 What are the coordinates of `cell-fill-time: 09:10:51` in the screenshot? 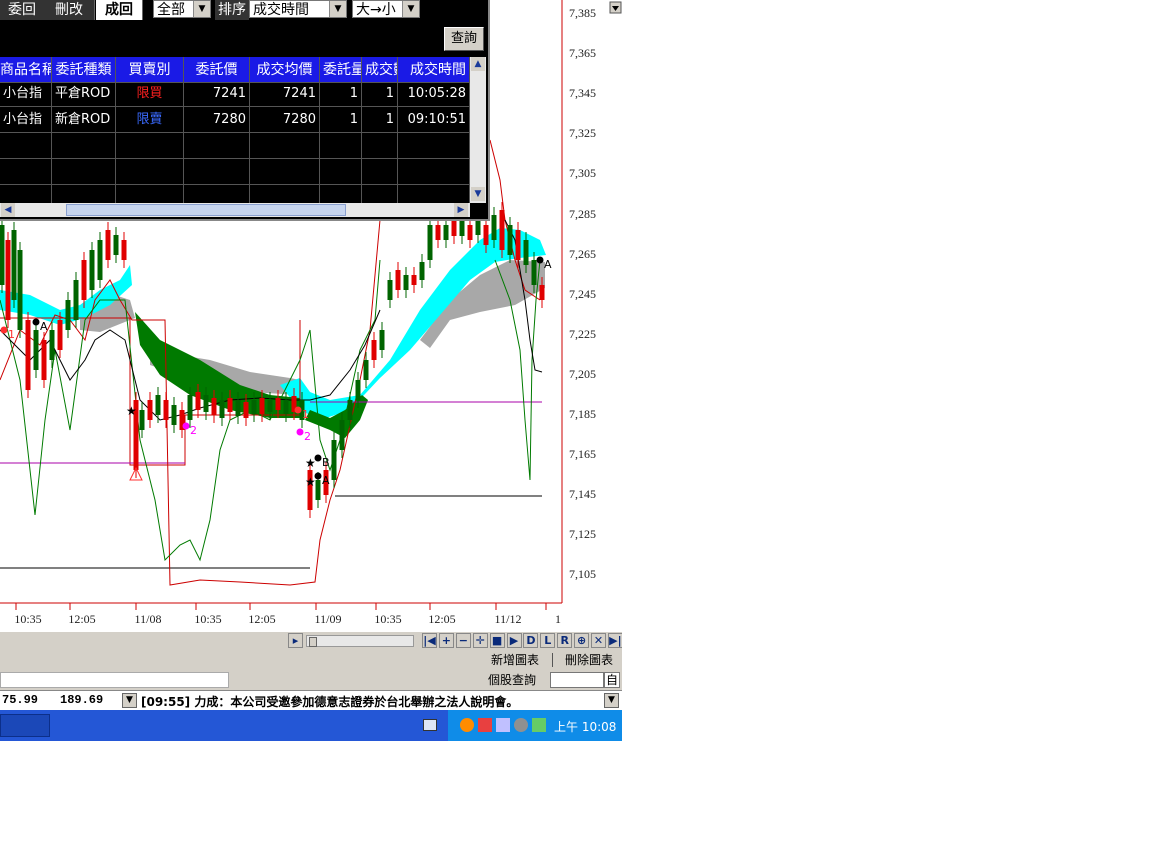 It's located at (434, 120).